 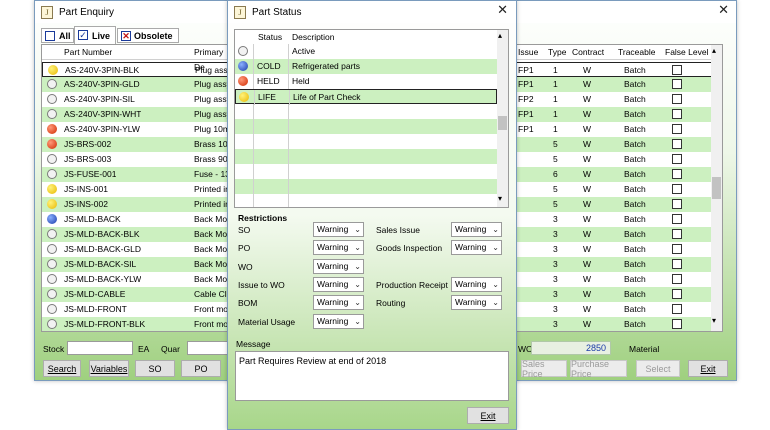 I want to click on tab-live: ✓ Live, so click(x=95, y=35).